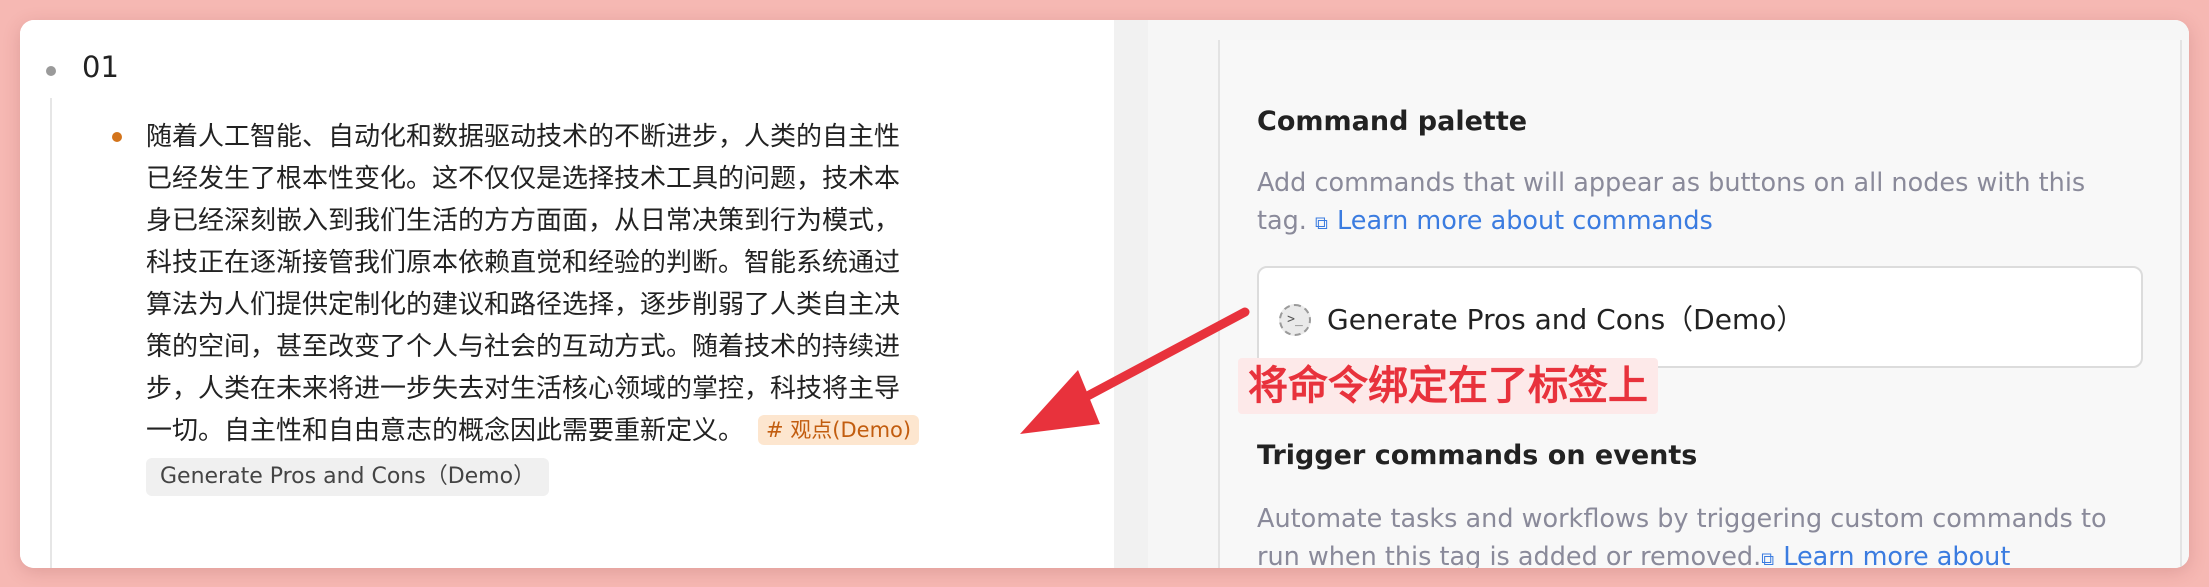  What do you see at coordinates (51, 333) in the screenshot?
I see `indent-guide` at bounding box center [51, 333].